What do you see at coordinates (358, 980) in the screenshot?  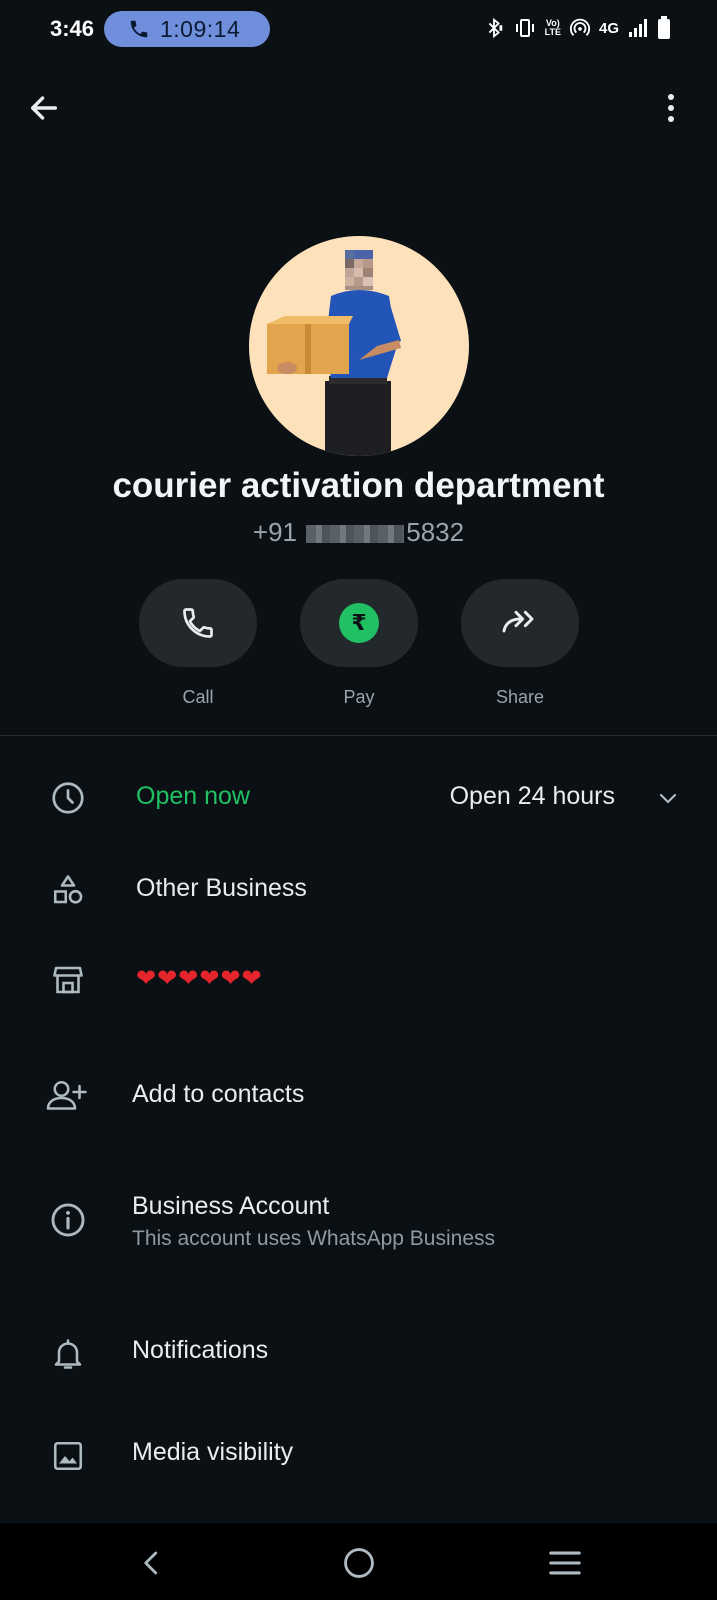 I see `business-description-row: ❤❤❤❤❤❤` at bounding box center [358, 980].